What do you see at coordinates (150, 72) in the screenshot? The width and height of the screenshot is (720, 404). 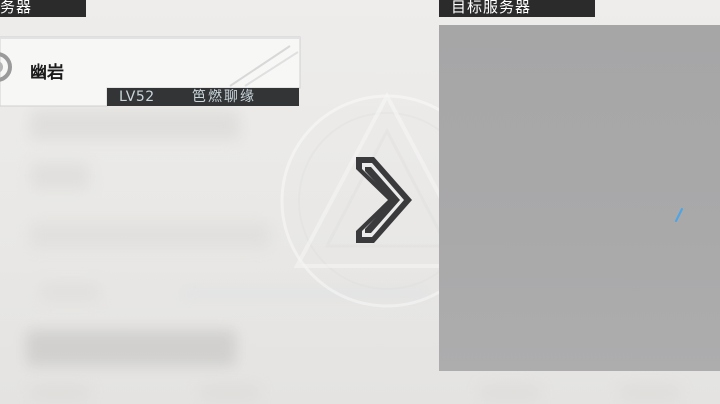 I see `character-card: 幽岩 LV52 笆燃聊缘` at bounding box center [150, 72].